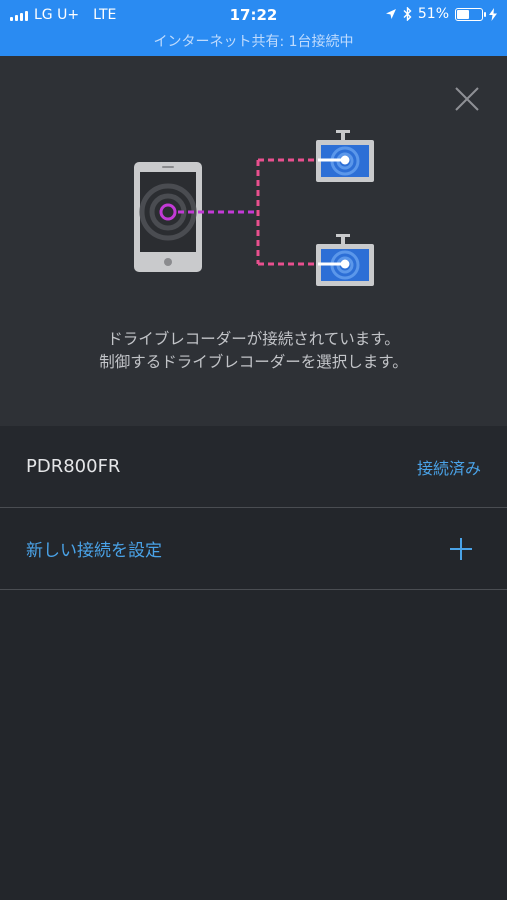 The height and width of the screenshot is (900, 507). Describe the element at coordinates (253, 467) in the screenshot. I see `device-row: PDR800FR 接続済み` at that location.